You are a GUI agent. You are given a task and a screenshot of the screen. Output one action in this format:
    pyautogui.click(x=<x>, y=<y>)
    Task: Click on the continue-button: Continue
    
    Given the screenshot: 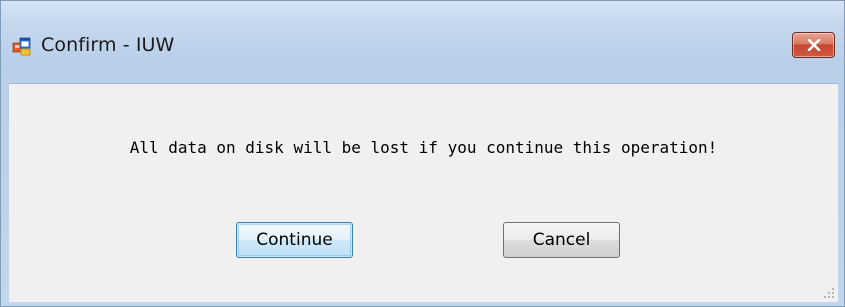 What is the action you would take?
    pyautogui.click(x=294, y=240)
    